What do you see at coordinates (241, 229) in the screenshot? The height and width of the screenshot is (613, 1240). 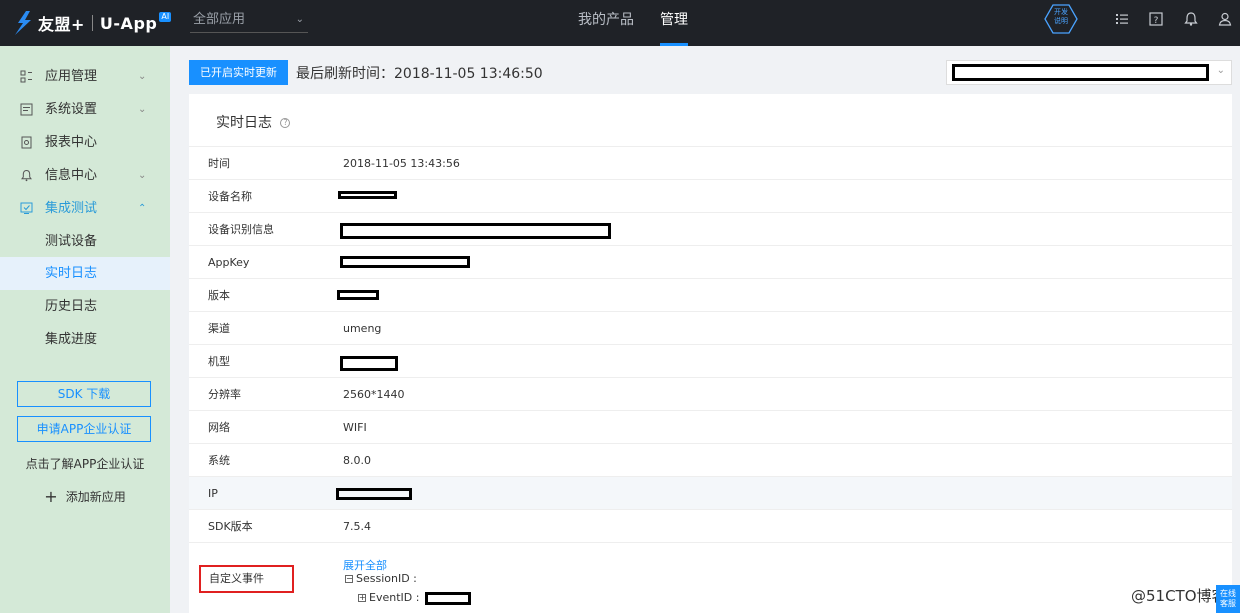 I see `row-key: 设备识别信息` at bounding box center [241, 229].